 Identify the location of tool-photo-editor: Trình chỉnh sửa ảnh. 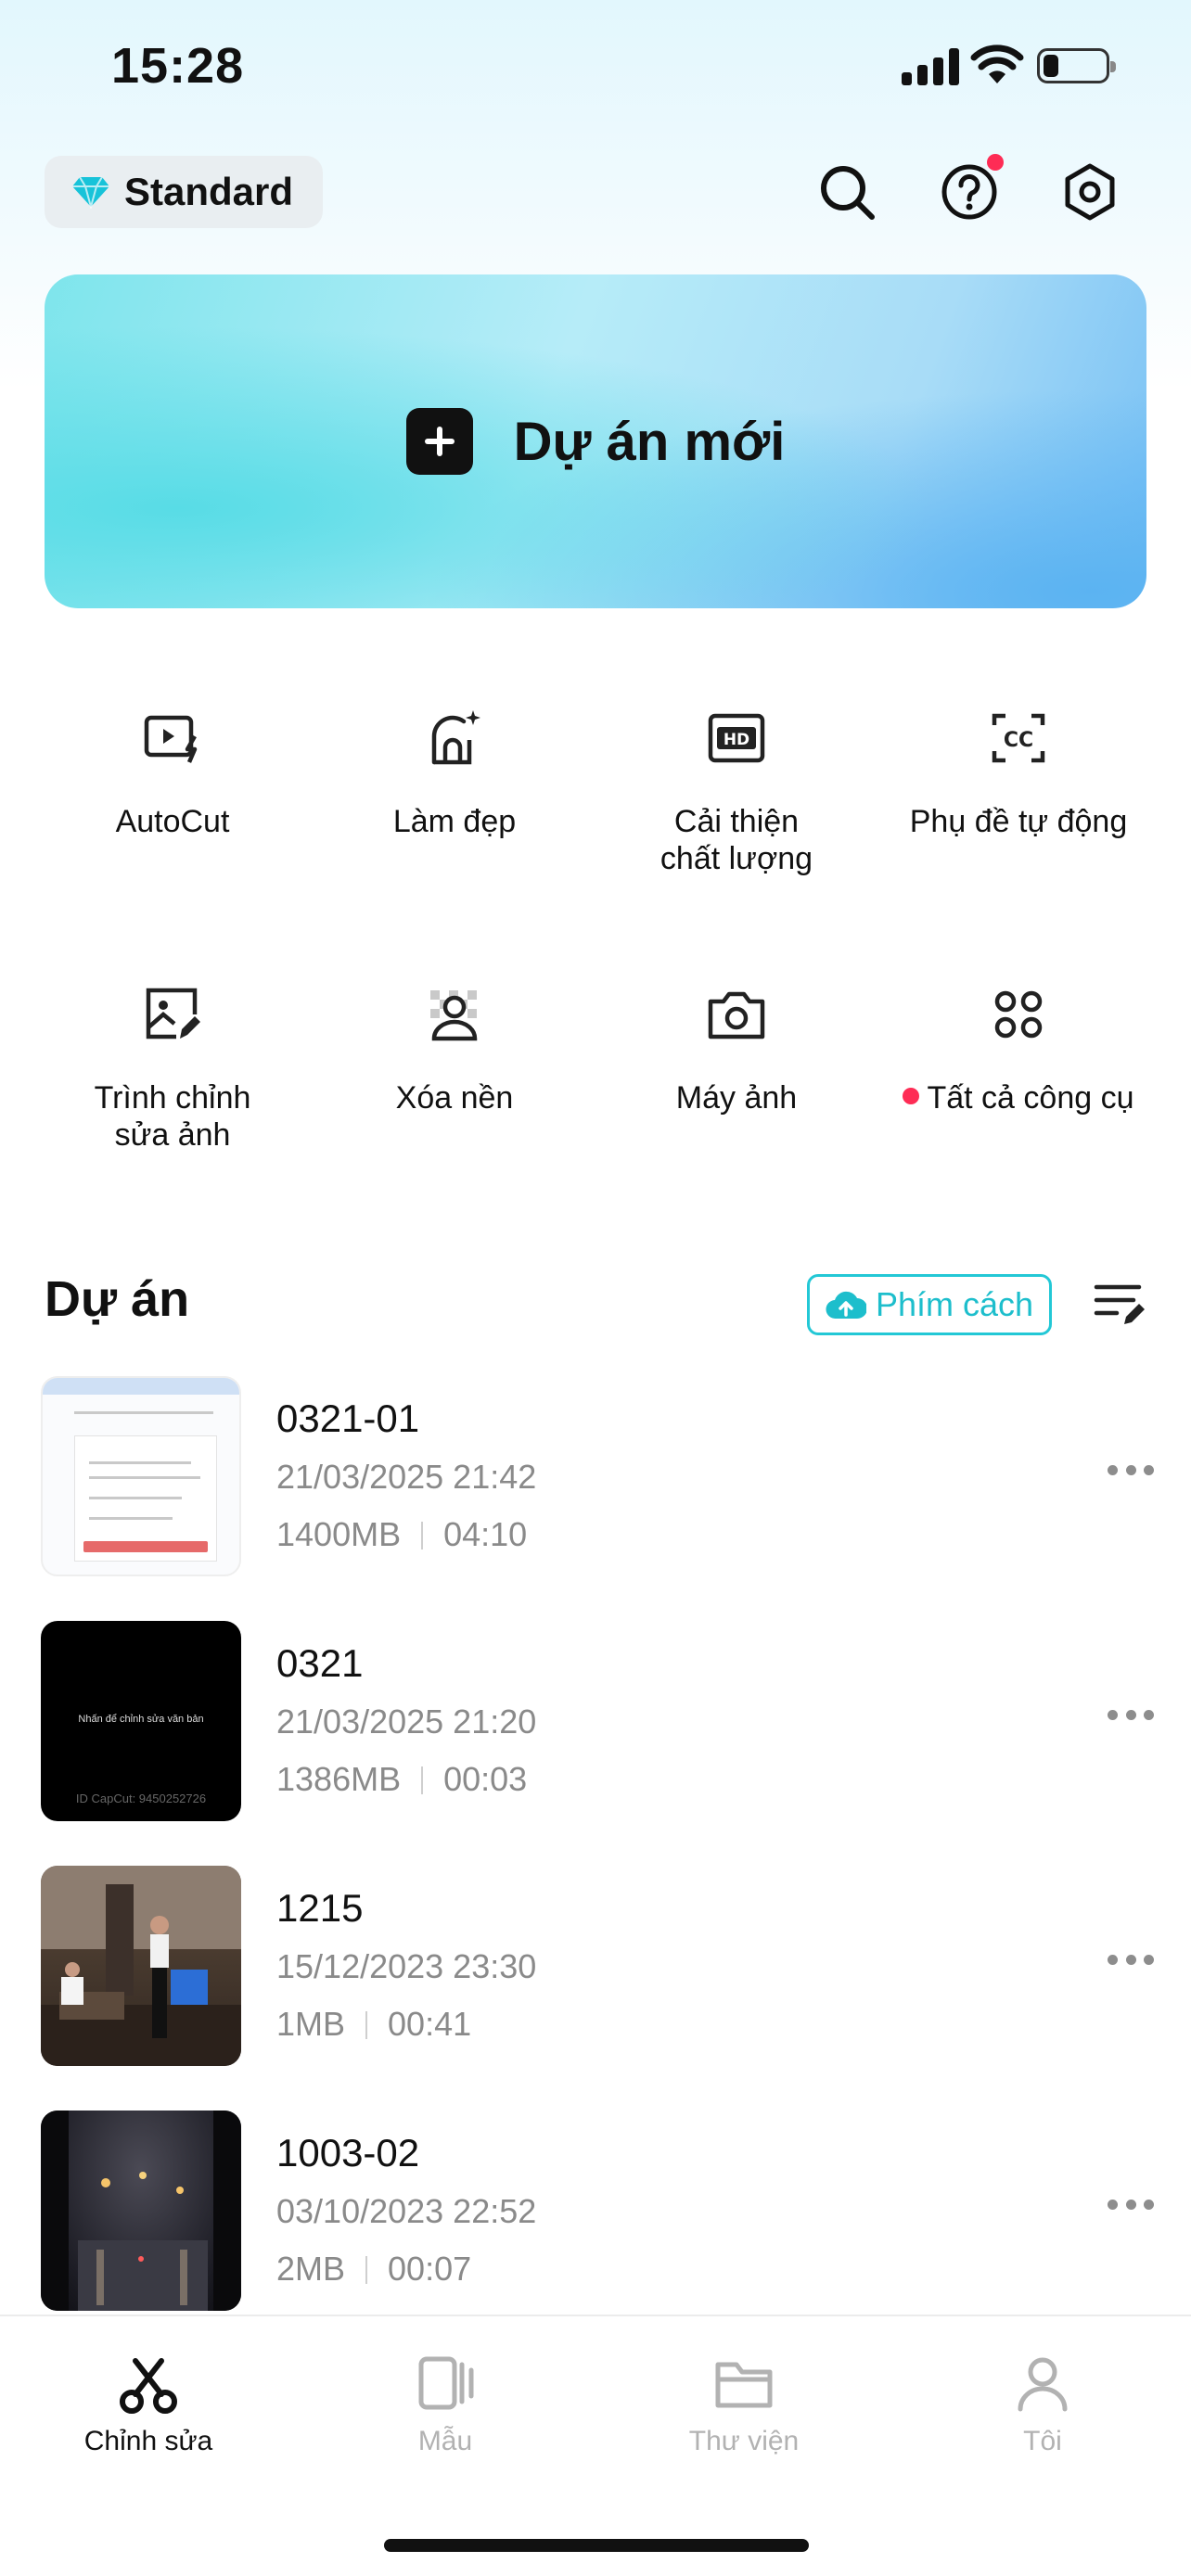
(172, 1067).